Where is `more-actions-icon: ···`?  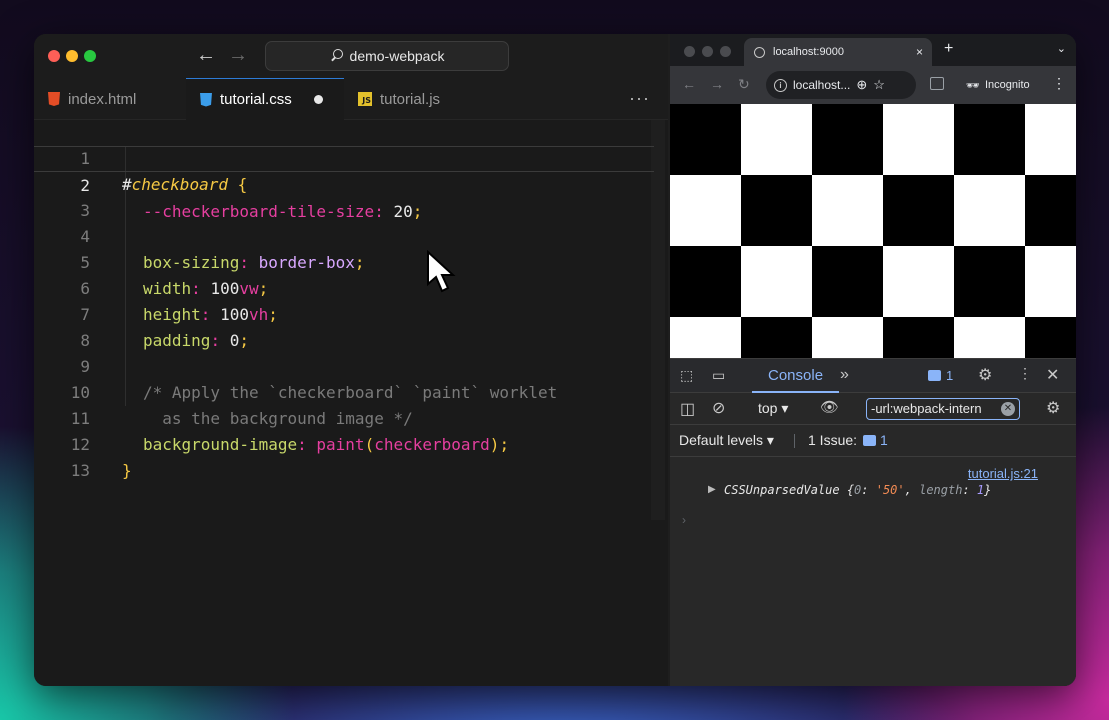
more-actions-icon: ··· is located at coordinates (639, 98).